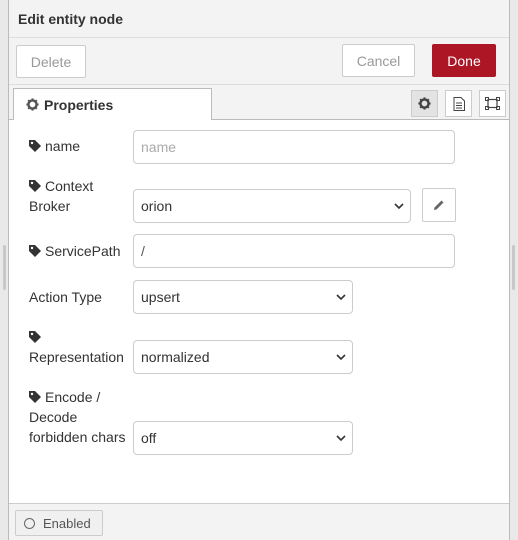  Describe the element at coordinates (513, 267) in the screenshot. I see `right-resize-handle` at that location.